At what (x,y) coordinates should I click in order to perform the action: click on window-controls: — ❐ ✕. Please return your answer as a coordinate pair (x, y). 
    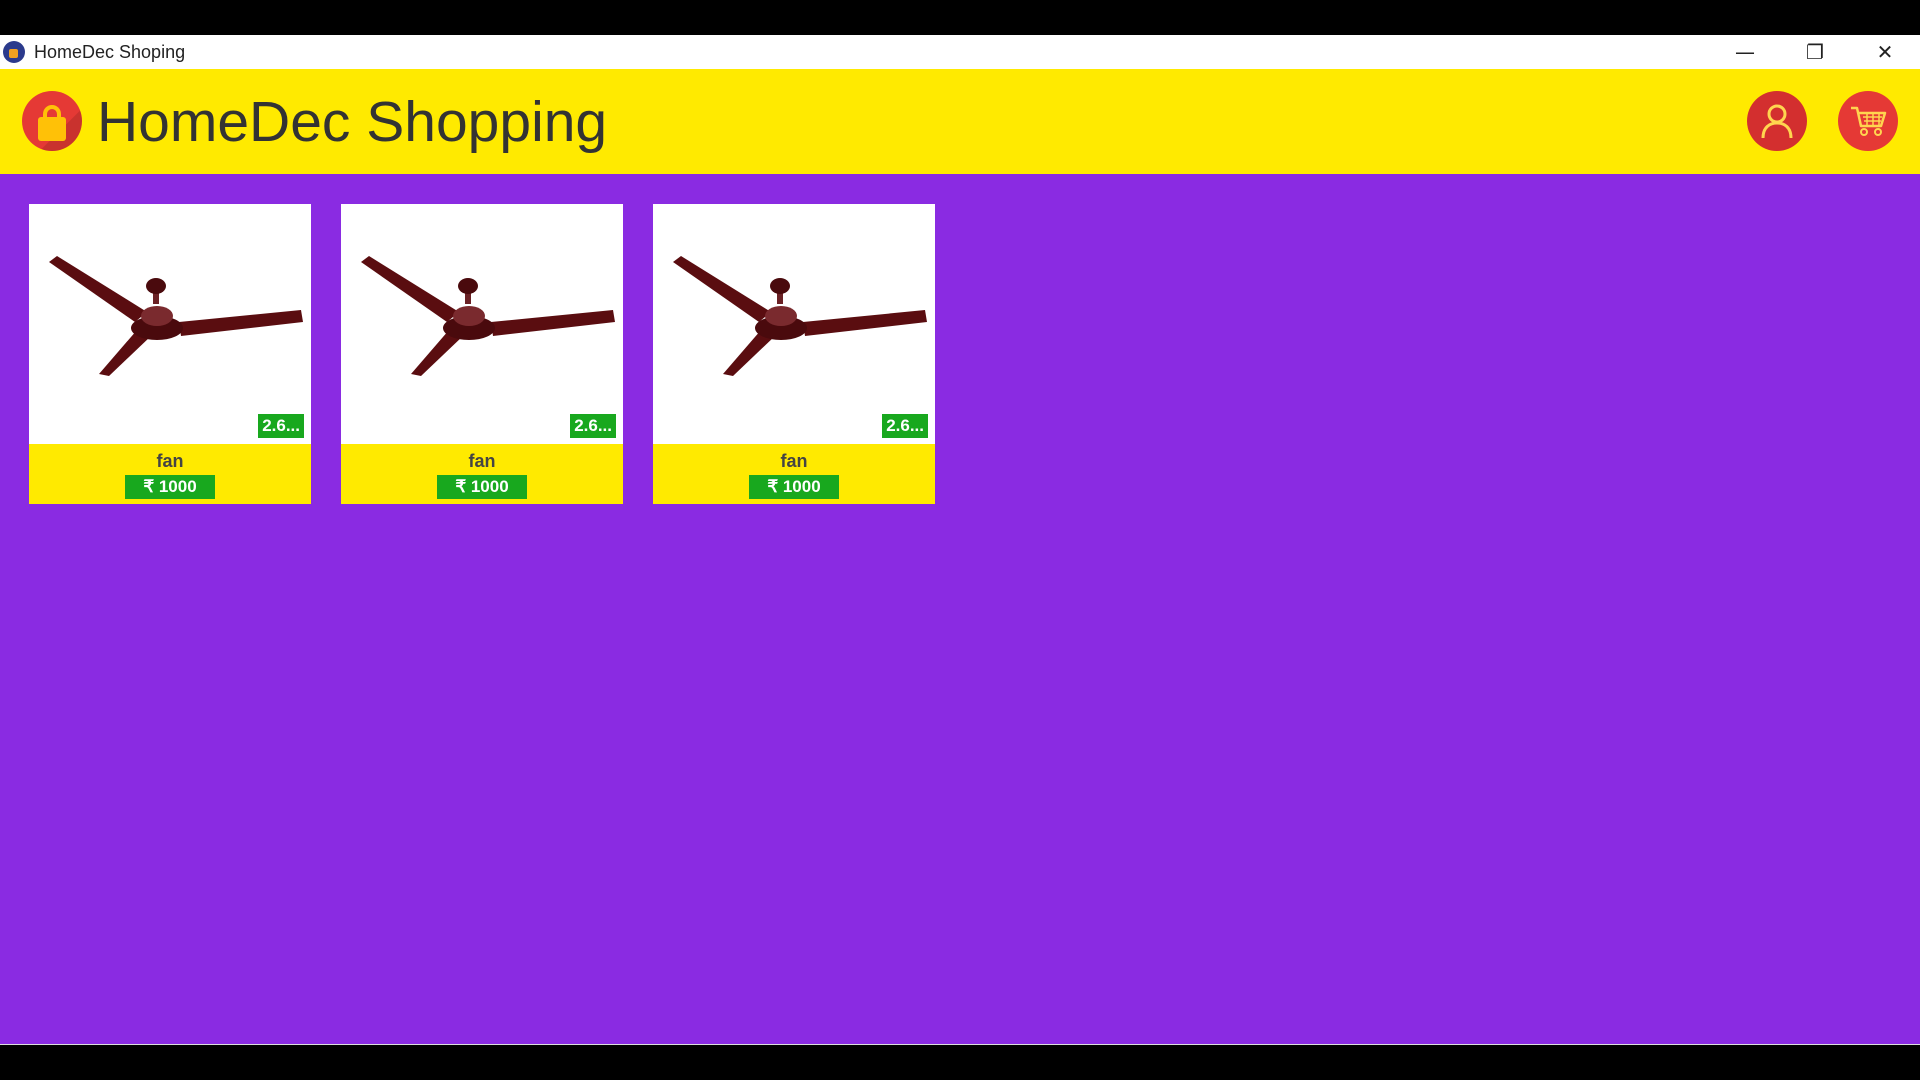
    Looking at the image, I should click on (1815, 52).